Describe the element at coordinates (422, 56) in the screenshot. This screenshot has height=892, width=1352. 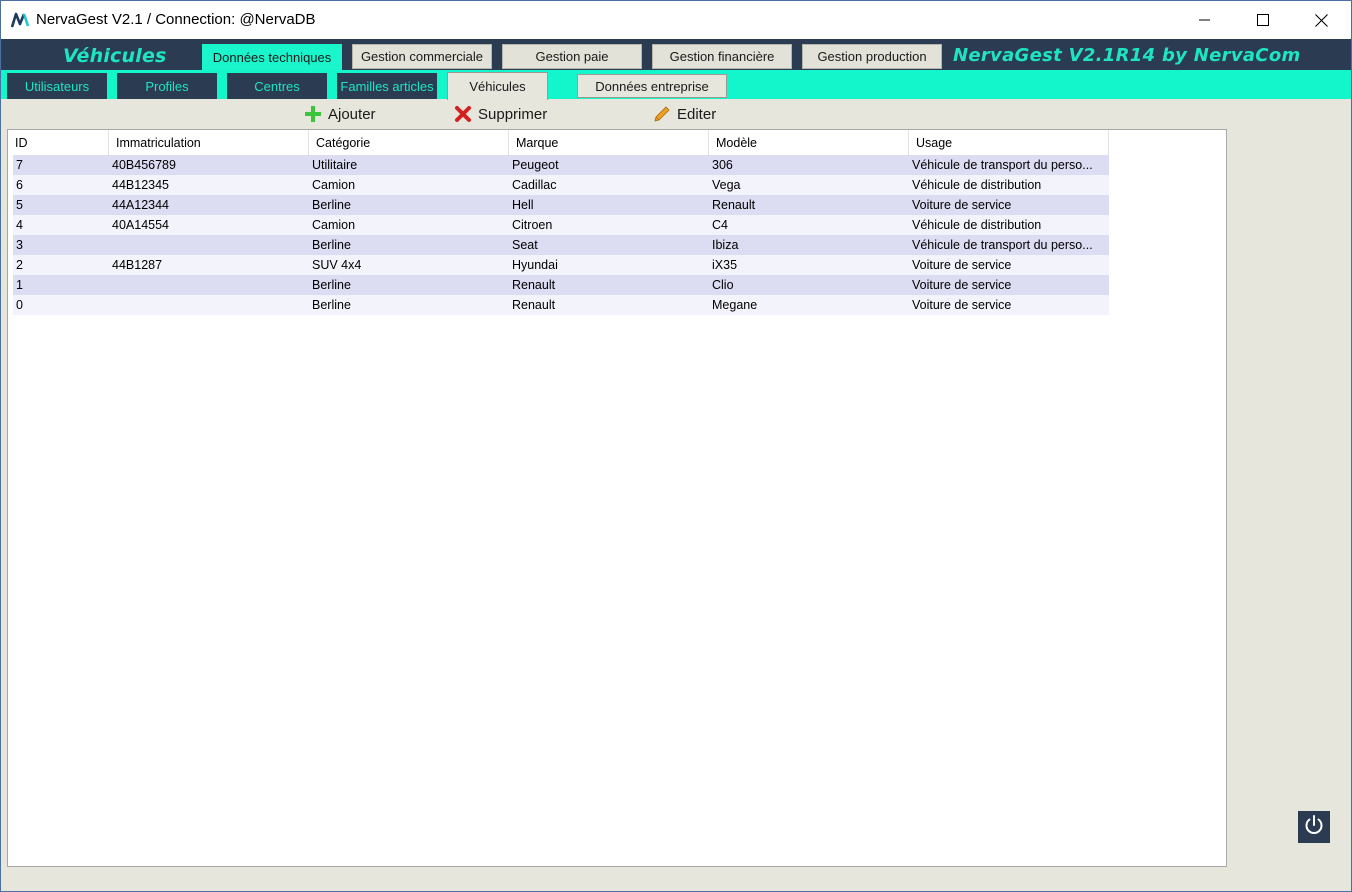
I see `tab-gestion-commerciale: Gestion commerciale` at that location.